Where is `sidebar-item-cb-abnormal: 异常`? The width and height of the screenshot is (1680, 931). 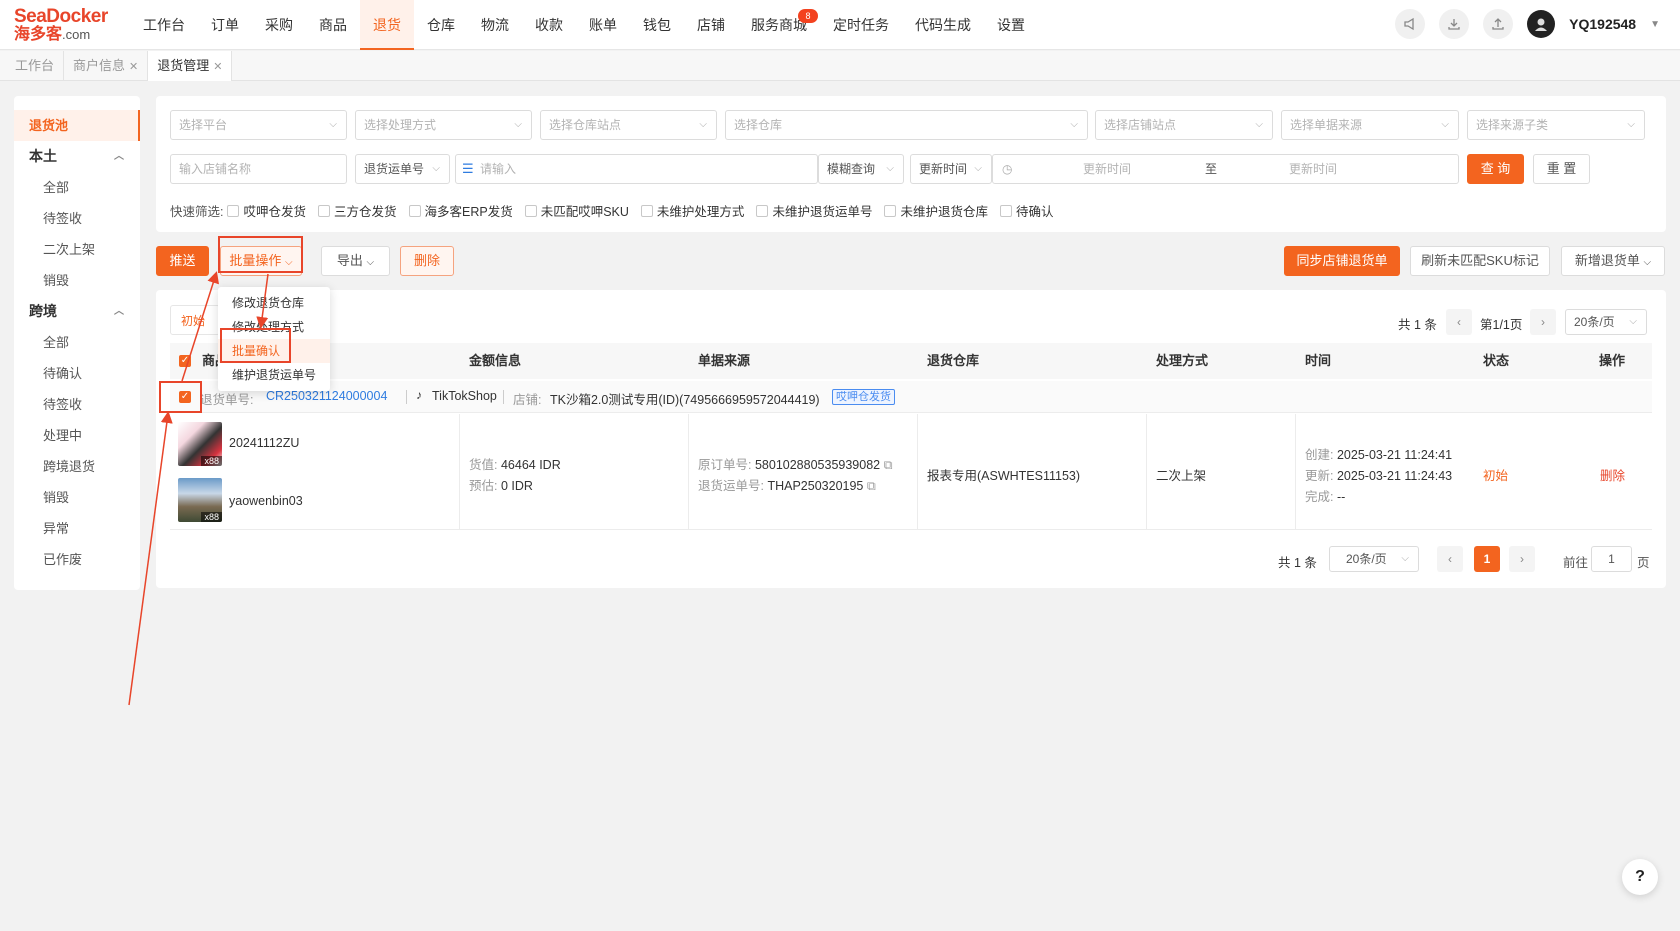 sidebar-item-cb-abnormal: 异常 is located at coordinates (77, 528).